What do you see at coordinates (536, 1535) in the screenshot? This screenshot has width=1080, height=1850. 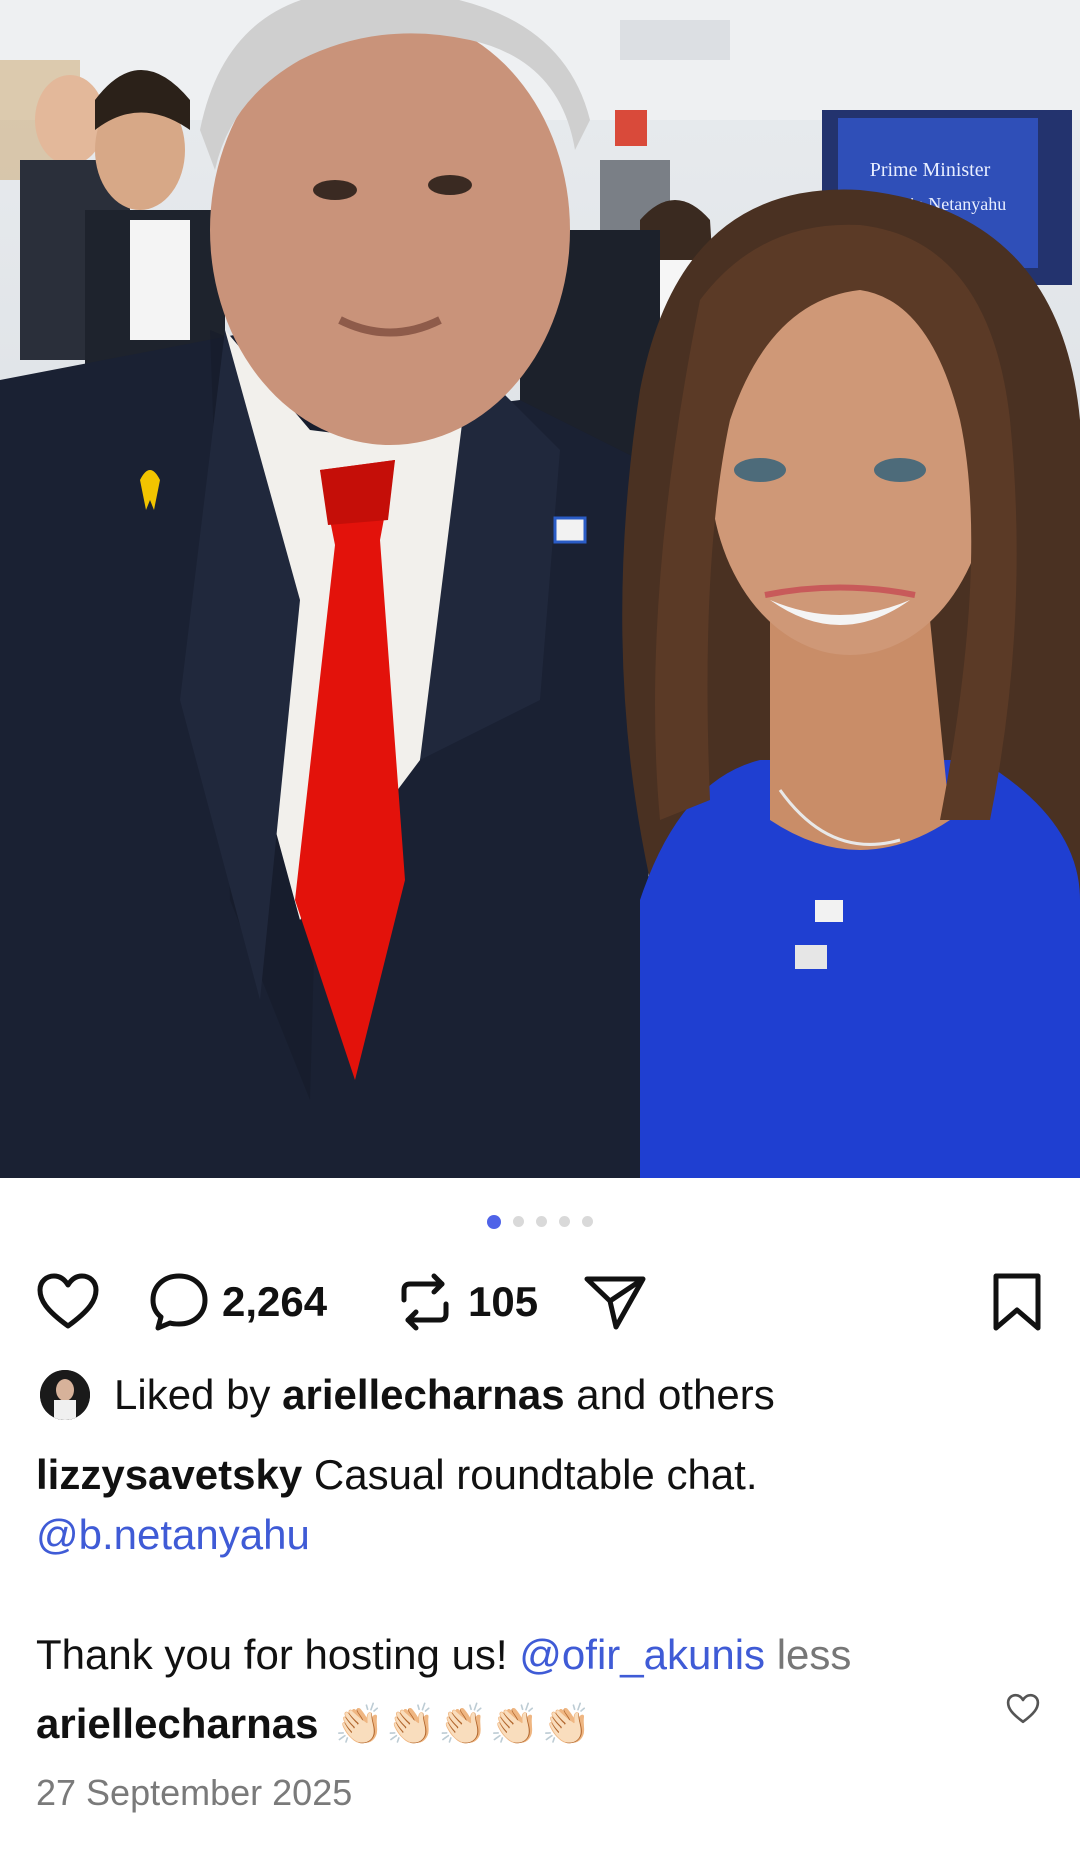 I see `caption-line-2: @b.netanyahu` at bounding box center [536, 1535].